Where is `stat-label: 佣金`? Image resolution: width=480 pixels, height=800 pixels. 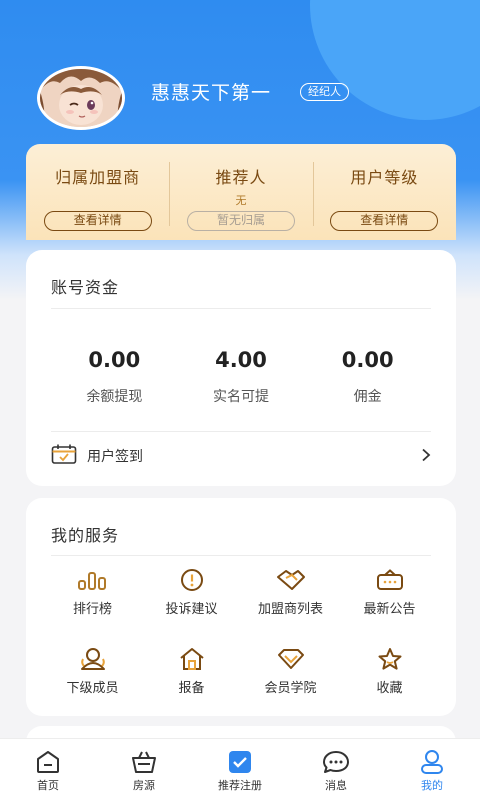 stat-label: 佣金 is located at coordinates (367, 397).